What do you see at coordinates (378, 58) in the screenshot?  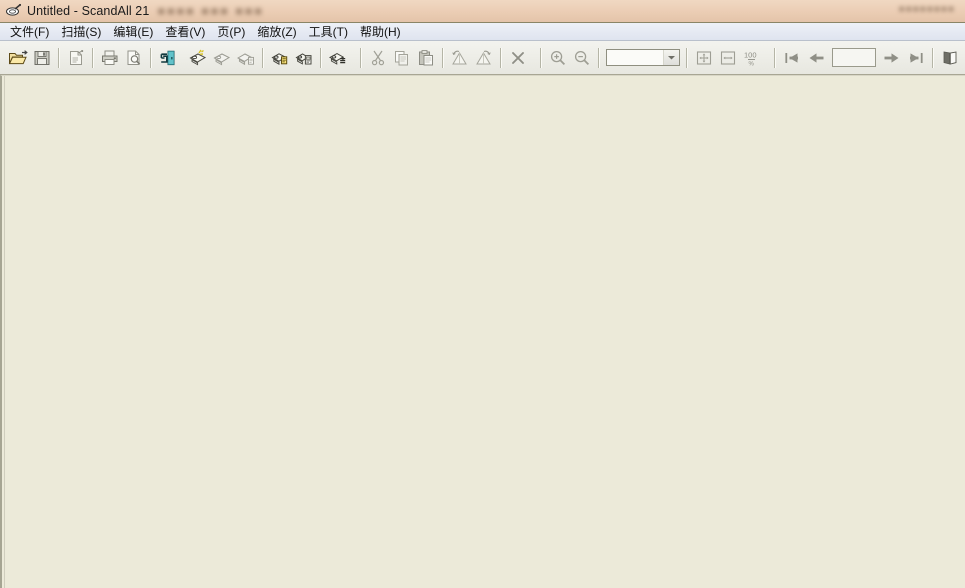 I see `cut-icon` at bounding box center [378, 58].